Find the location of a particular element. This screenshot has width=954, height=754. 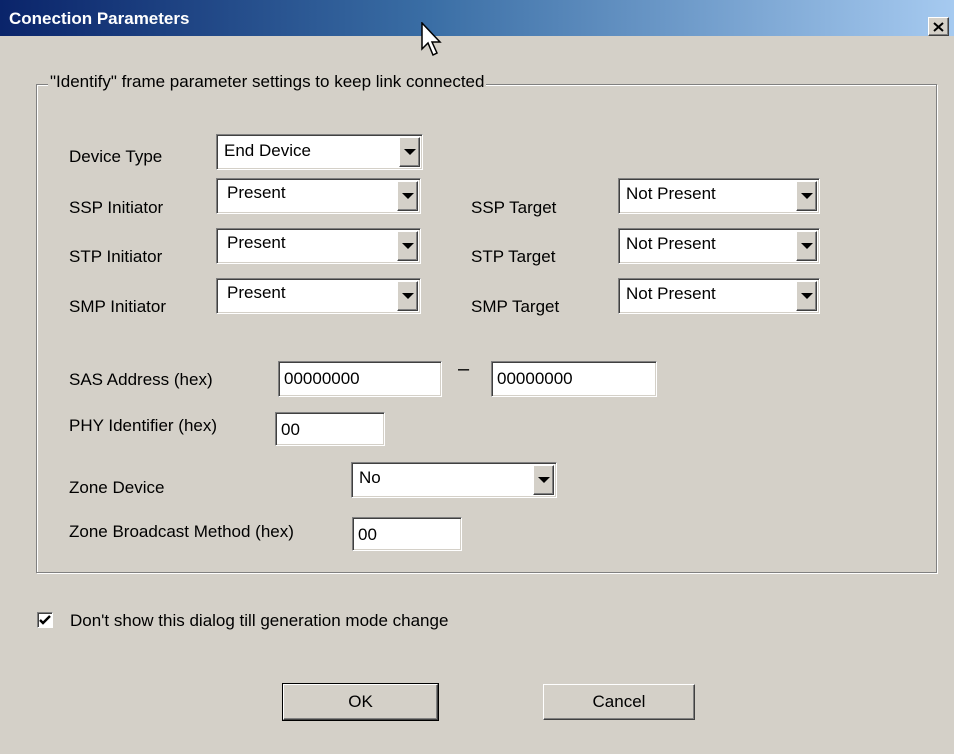

zone-device-dropdown-button is located at coordinates (543, 480).